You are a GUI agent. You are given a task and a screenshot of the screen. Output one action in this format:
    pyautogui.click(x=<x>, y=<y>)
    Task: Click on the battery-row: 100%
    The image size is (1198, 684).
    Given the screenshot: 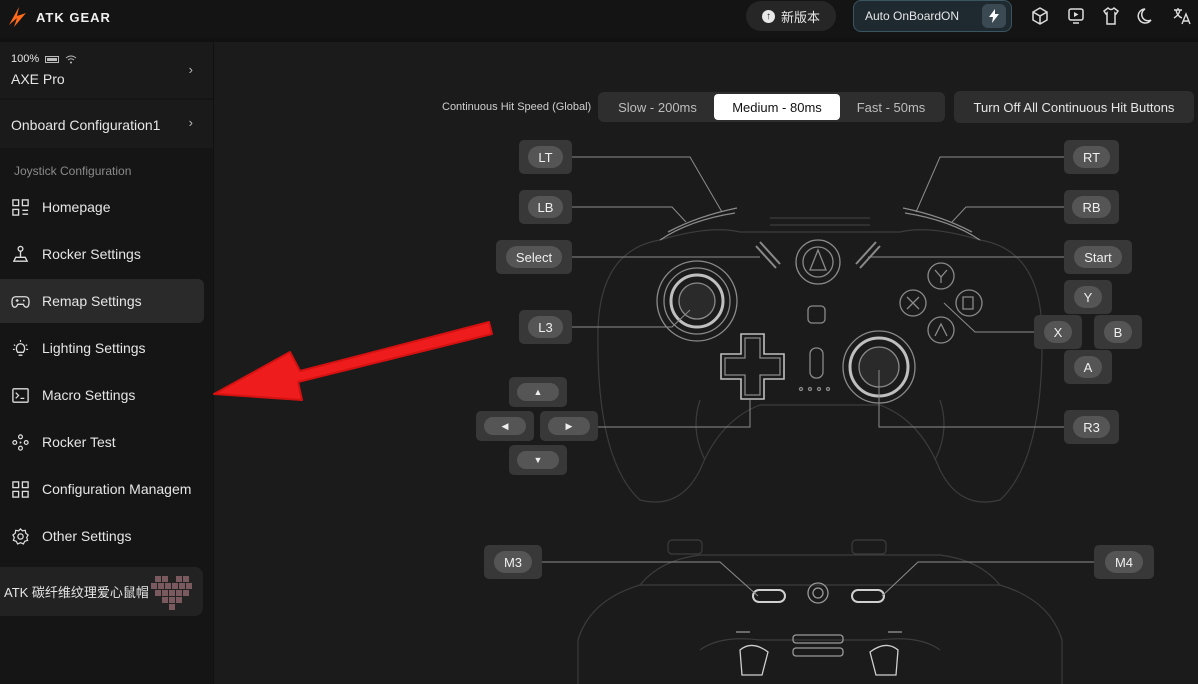 What is the action you would take?
    pyautogui.click(x=44, y=59)
    